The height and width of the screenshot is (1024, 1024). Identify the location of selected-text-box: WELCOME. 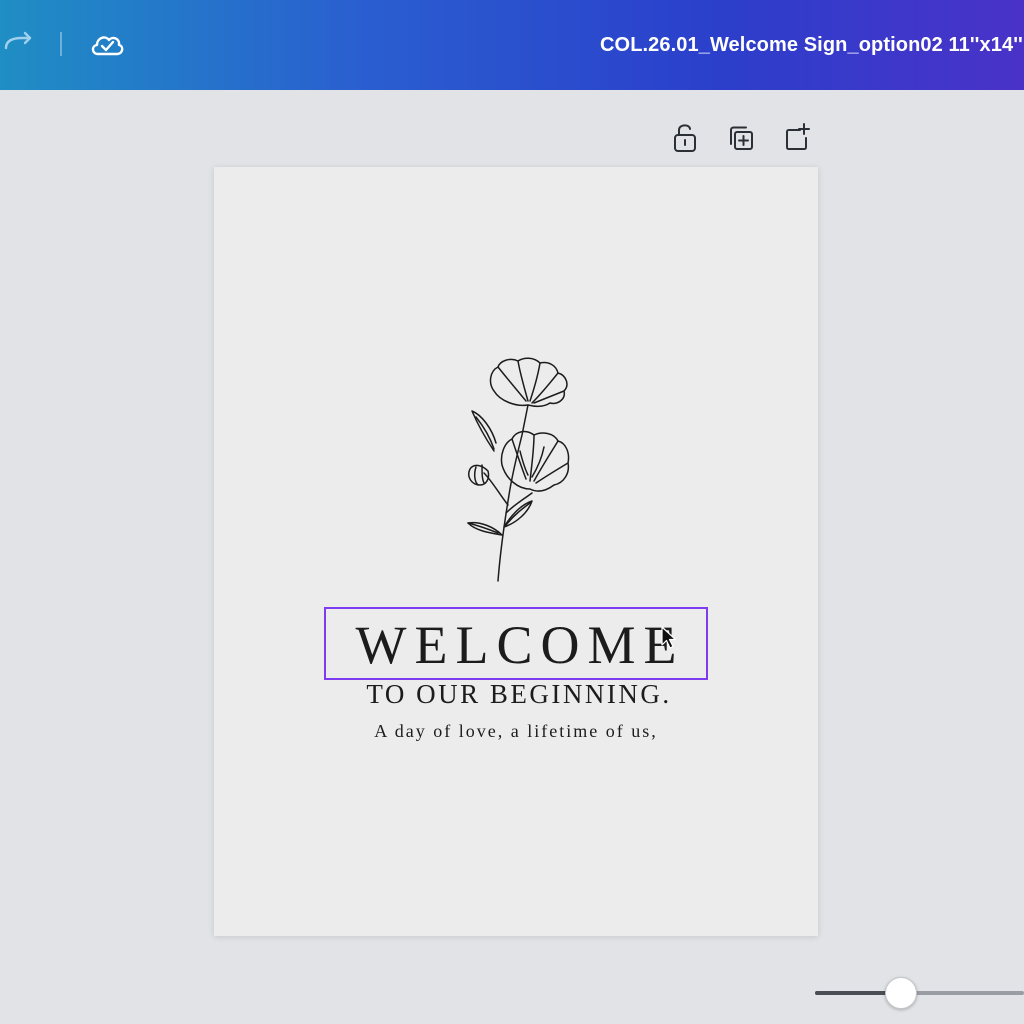
(516, 643).